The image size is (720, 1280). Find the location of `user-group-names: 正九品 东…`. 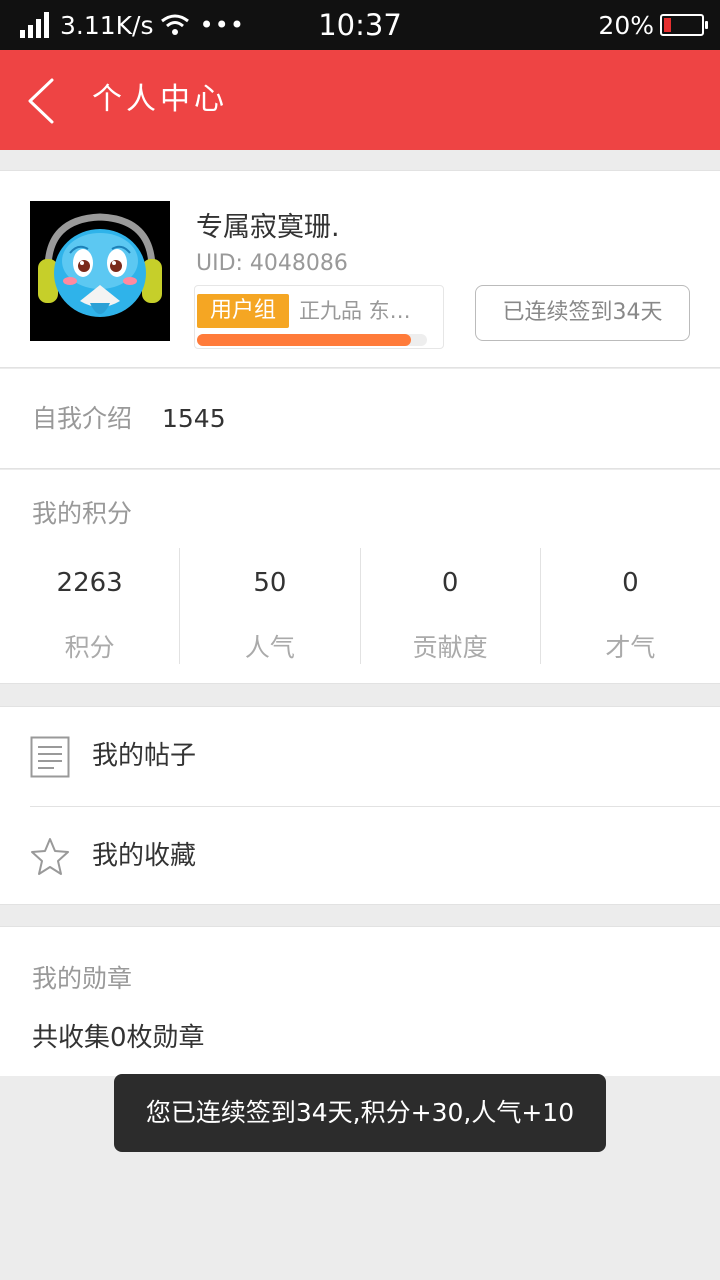

user-group-names: 正九品 东… is located at coordinates (355, 311).